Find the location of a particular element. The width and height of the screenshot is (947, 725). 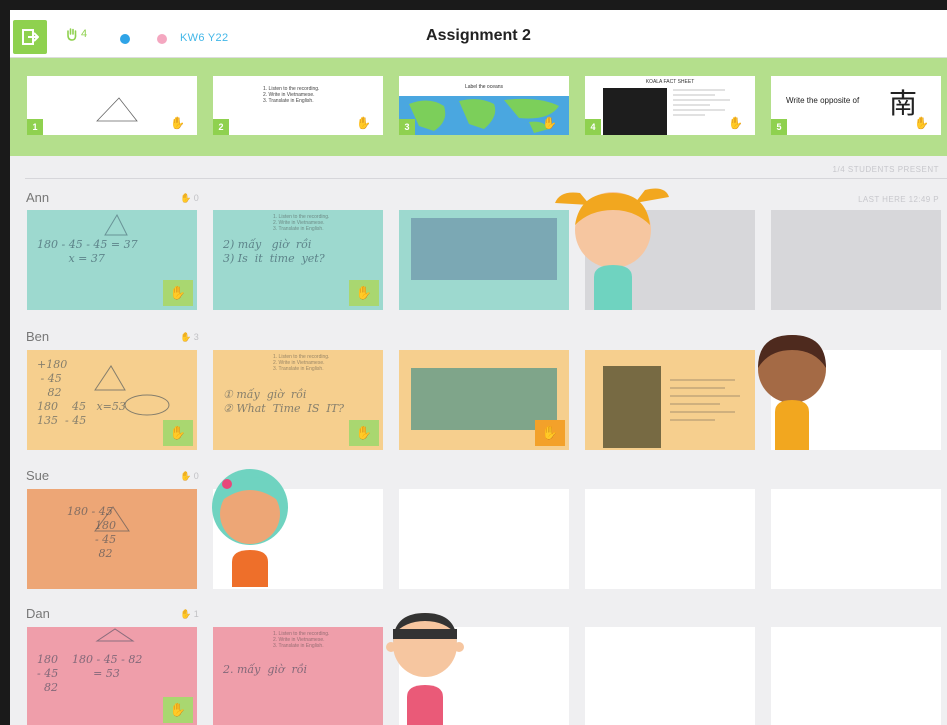

slide-thumbnail-5: Write the opposite of 南 5 ✋ is located at coordinates (856, 105).